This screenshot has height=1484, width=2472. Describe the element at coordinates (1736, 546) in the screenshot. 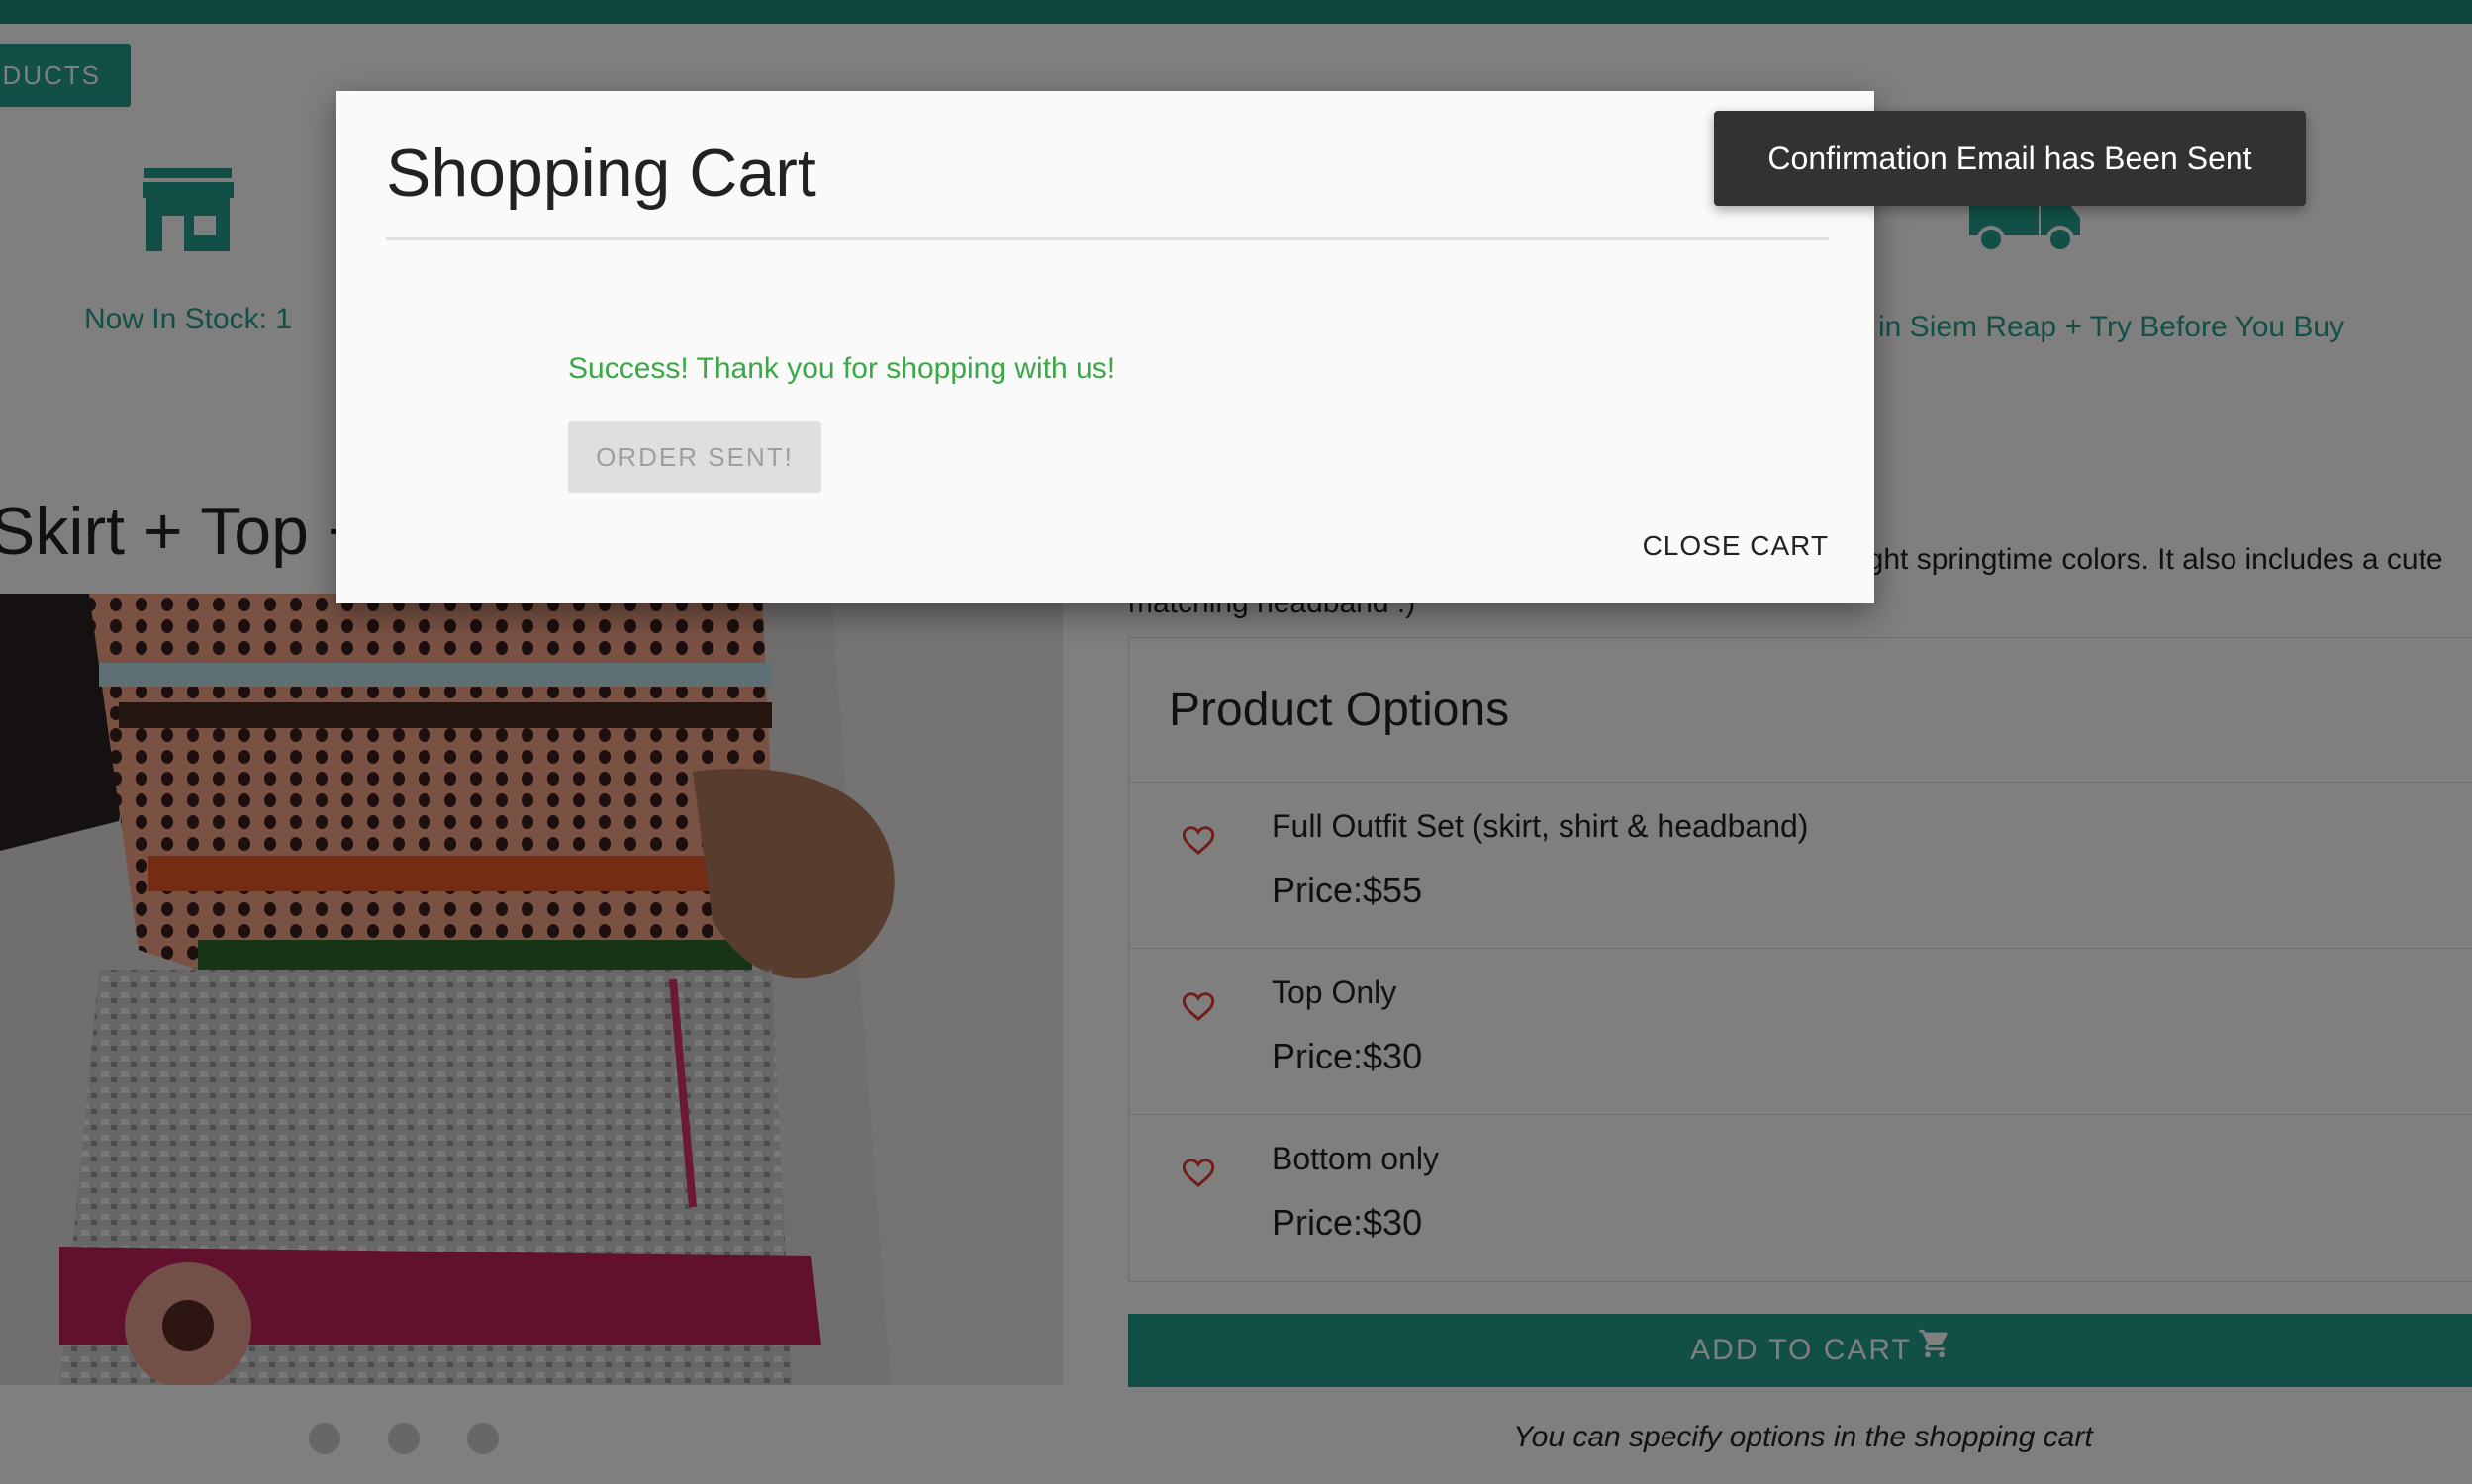

I see `close-cart-button: CLOSE CART` at that location.